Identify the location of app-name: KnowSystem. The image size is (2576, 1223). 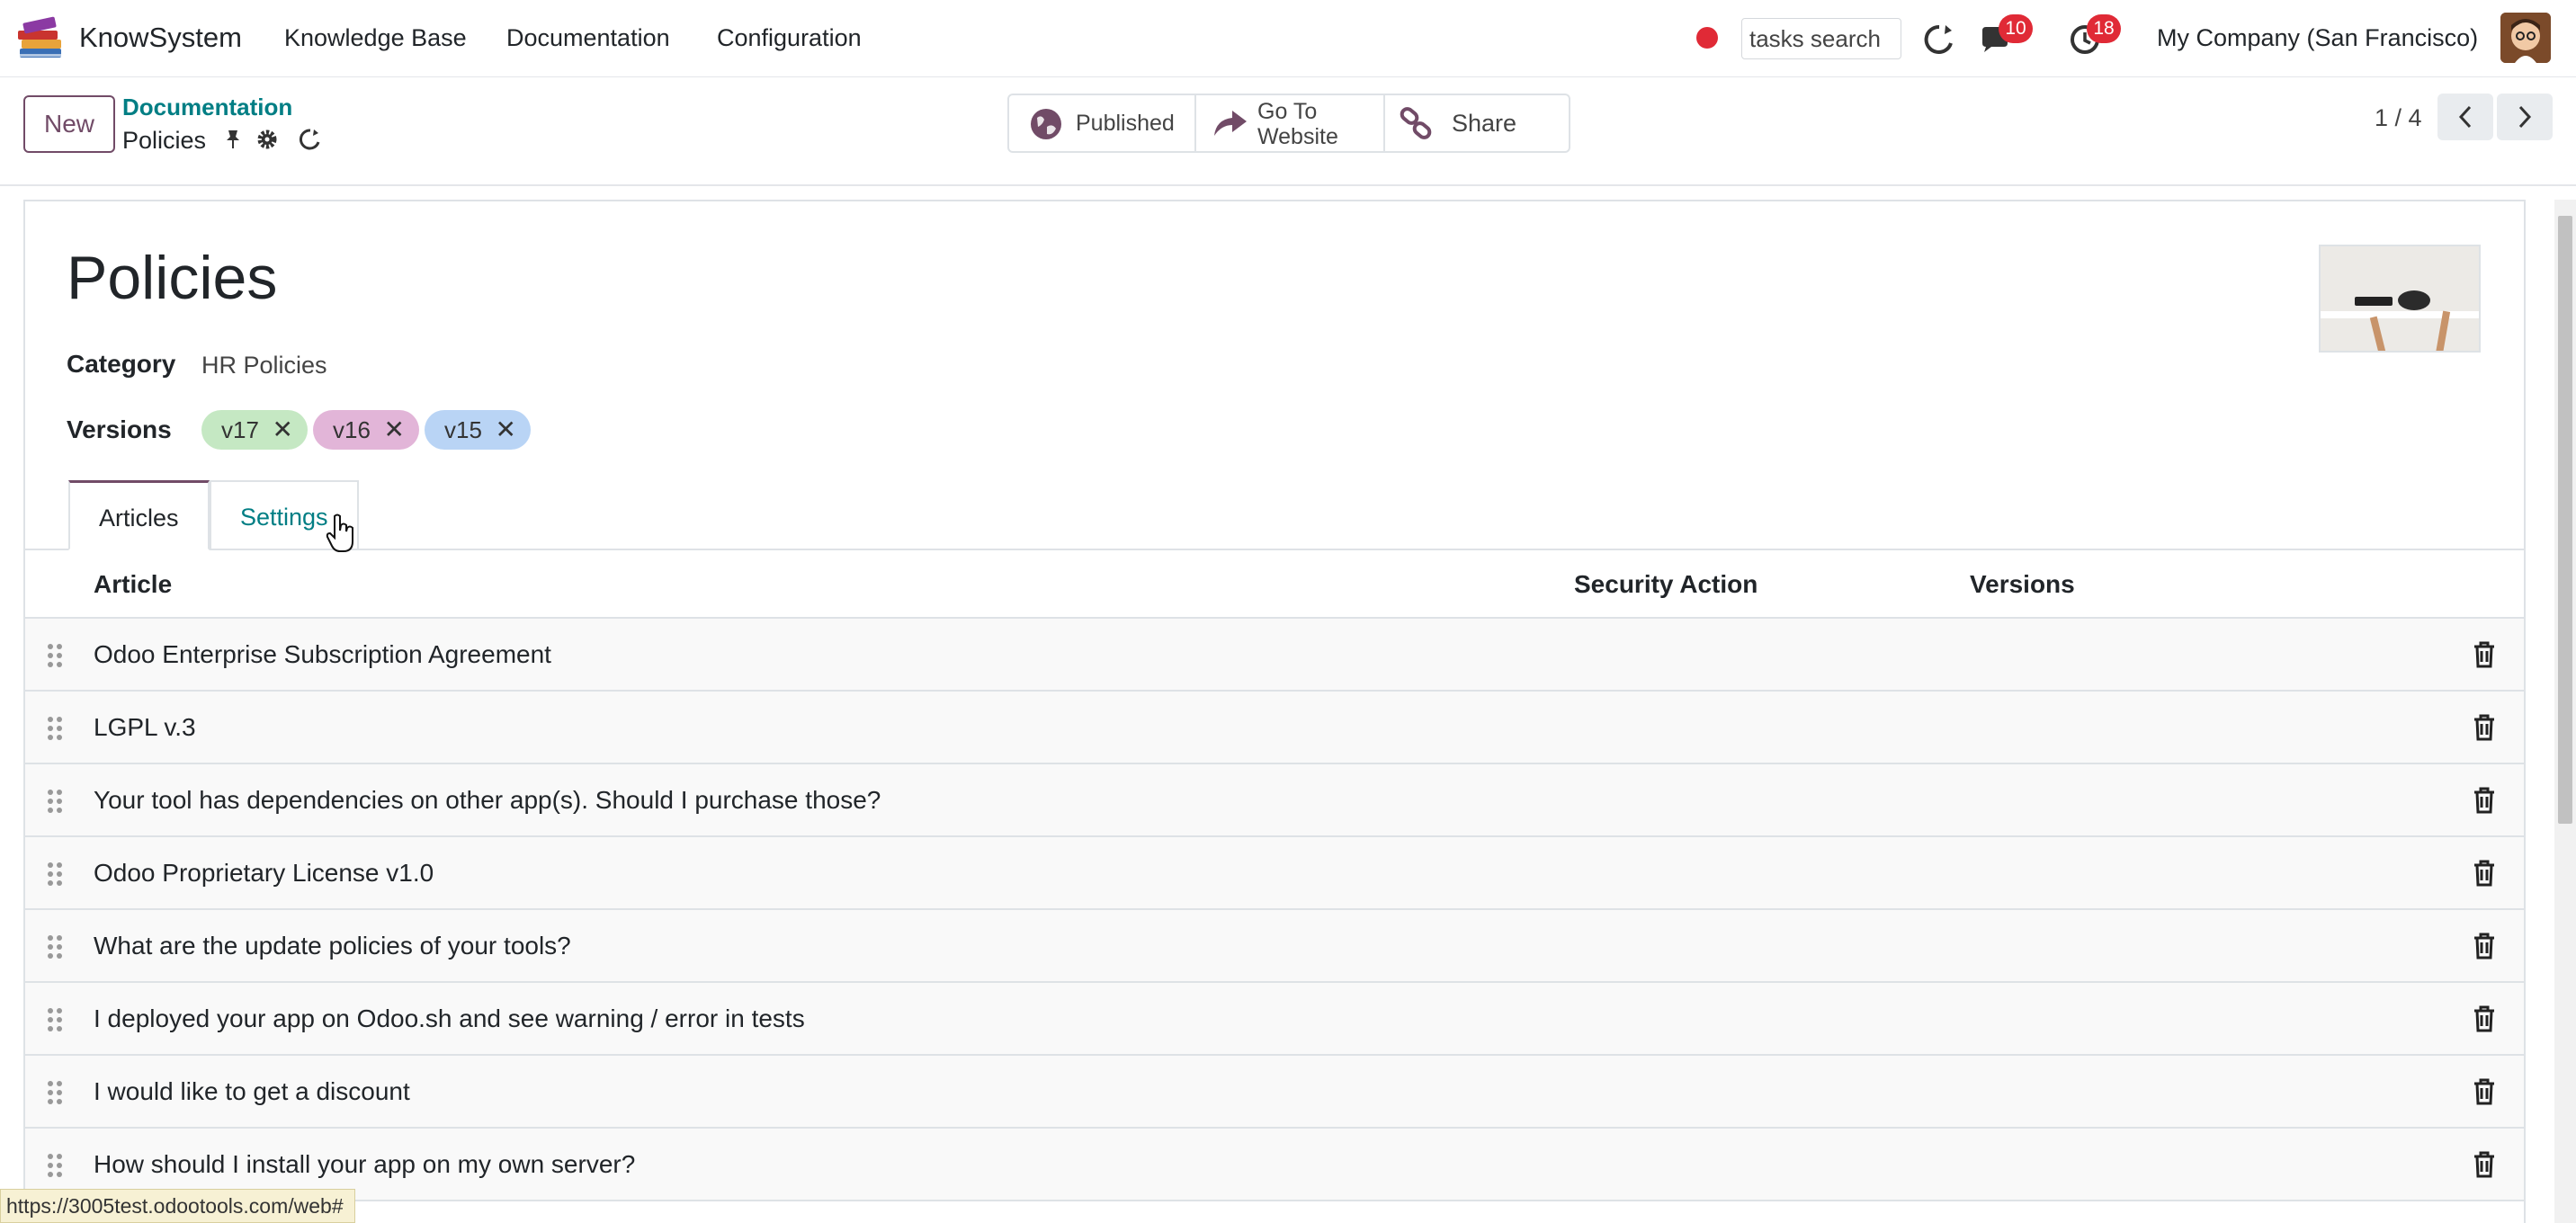
(160, 38).